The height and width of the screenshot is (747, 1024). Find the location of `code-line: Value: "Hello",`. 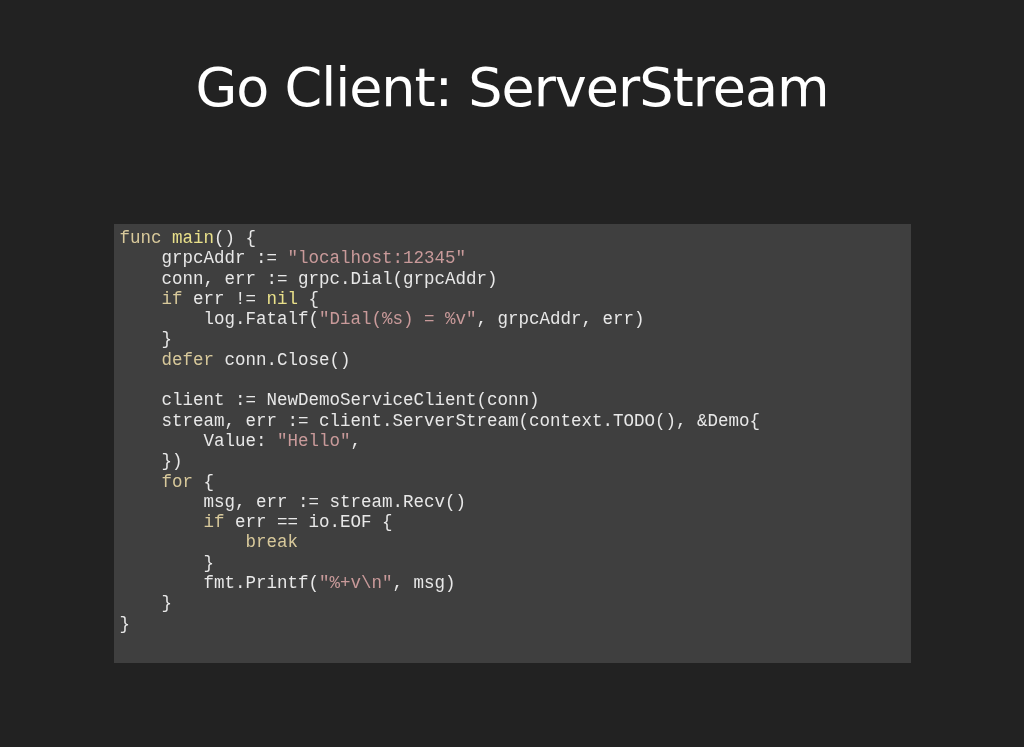

code-line: Value: "Hello", is located at coordinates (282, 441).